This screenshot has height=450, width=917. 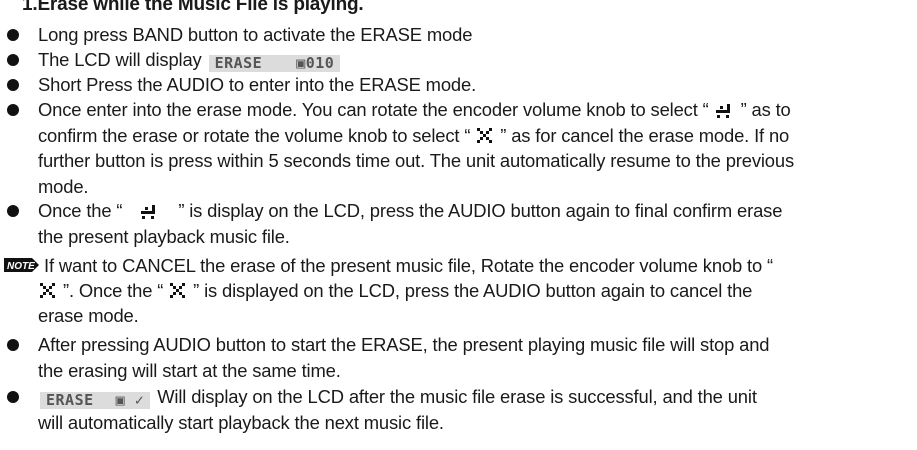 I want to click on item-text: mode., so click(x=63, y=186).